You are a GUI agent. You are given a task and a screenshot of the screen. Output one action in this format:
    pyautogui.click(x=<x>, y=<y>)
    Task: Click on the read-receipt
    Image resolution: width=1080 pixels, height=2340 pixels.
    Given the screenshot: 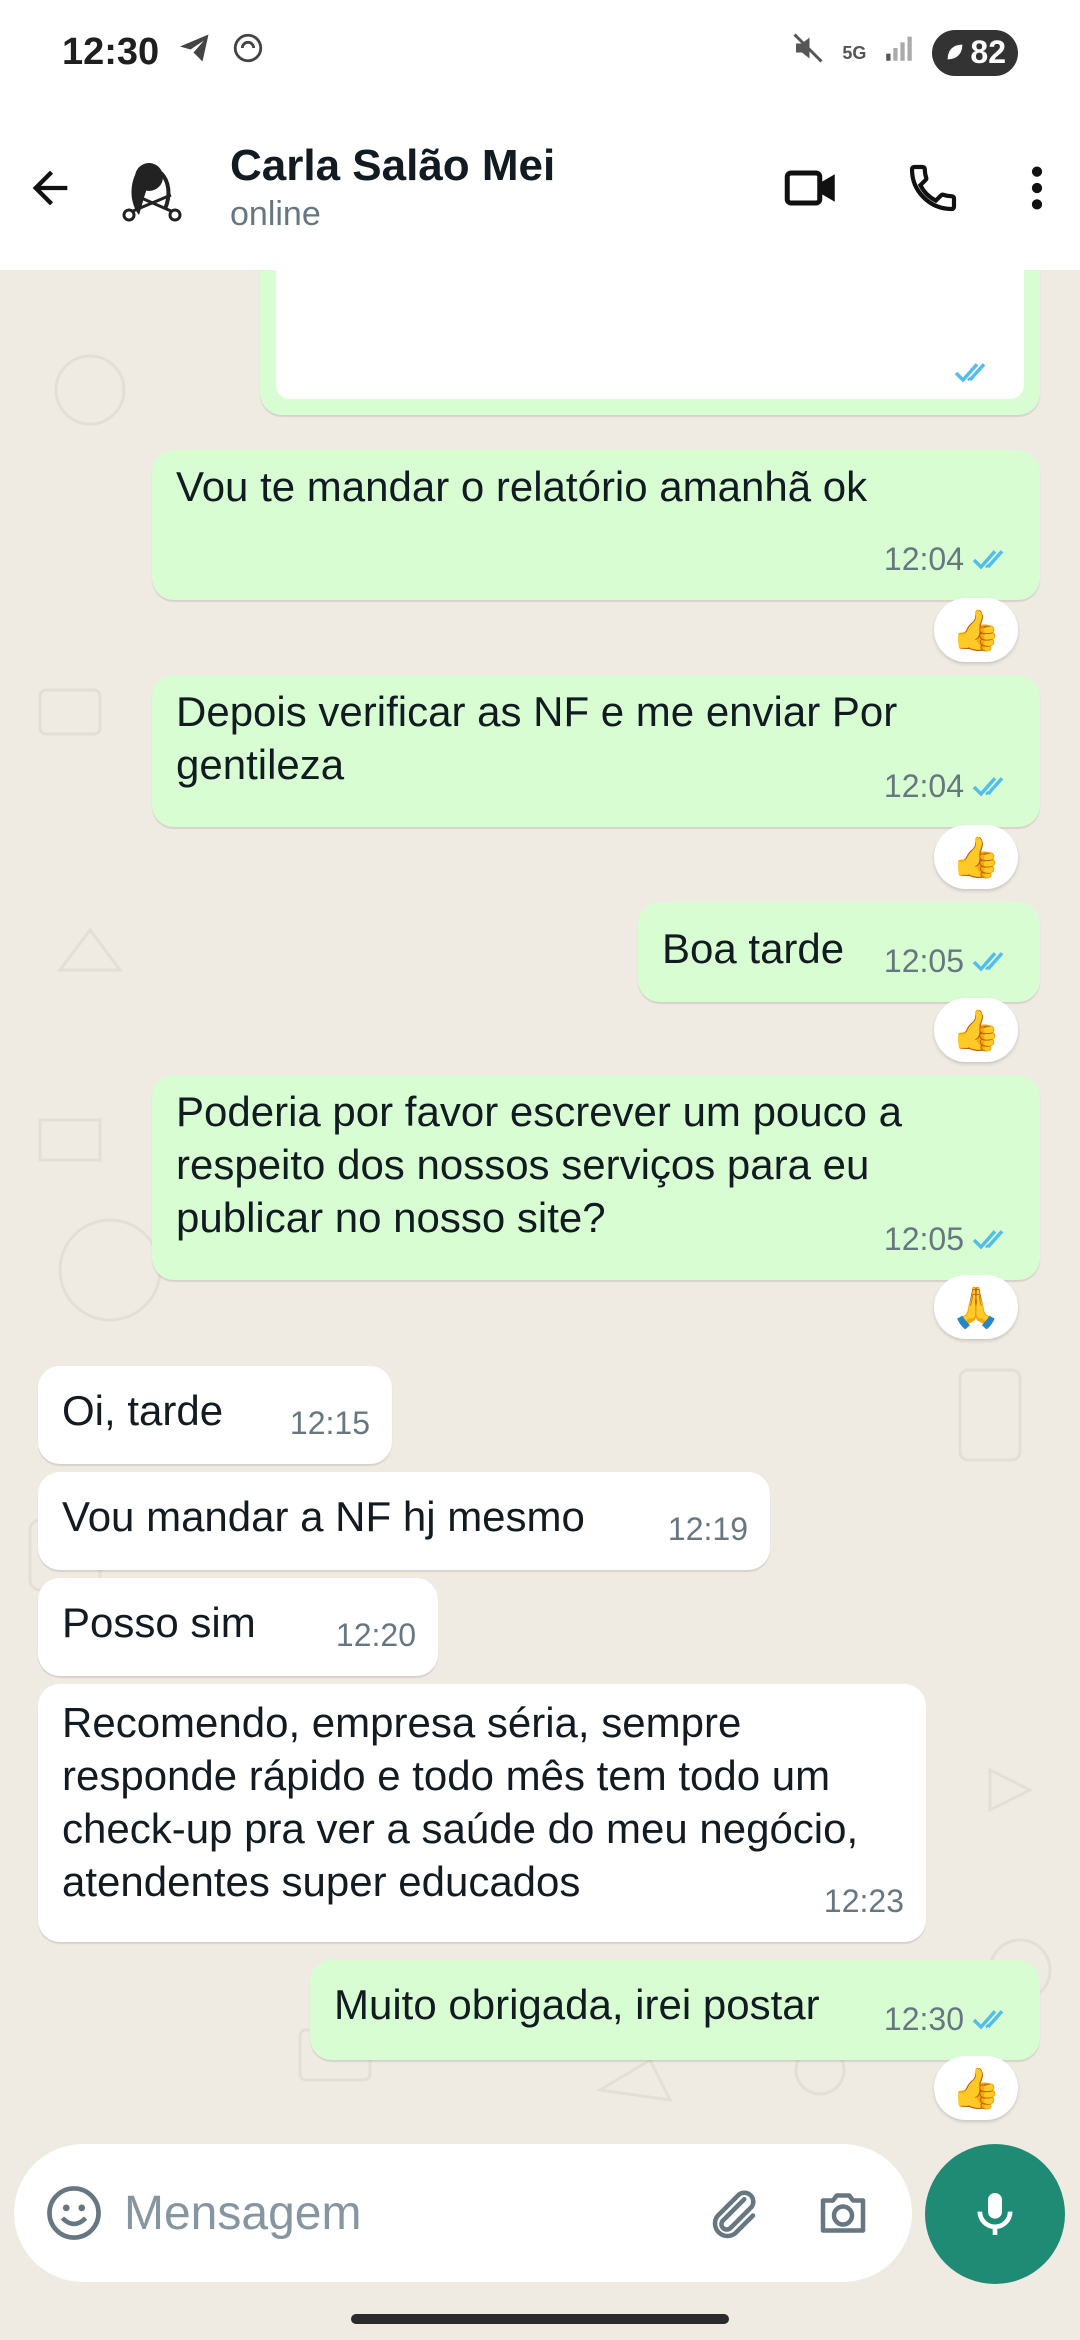 What is the action you would take?
    pyautogui.click(x=977, y=373)
    